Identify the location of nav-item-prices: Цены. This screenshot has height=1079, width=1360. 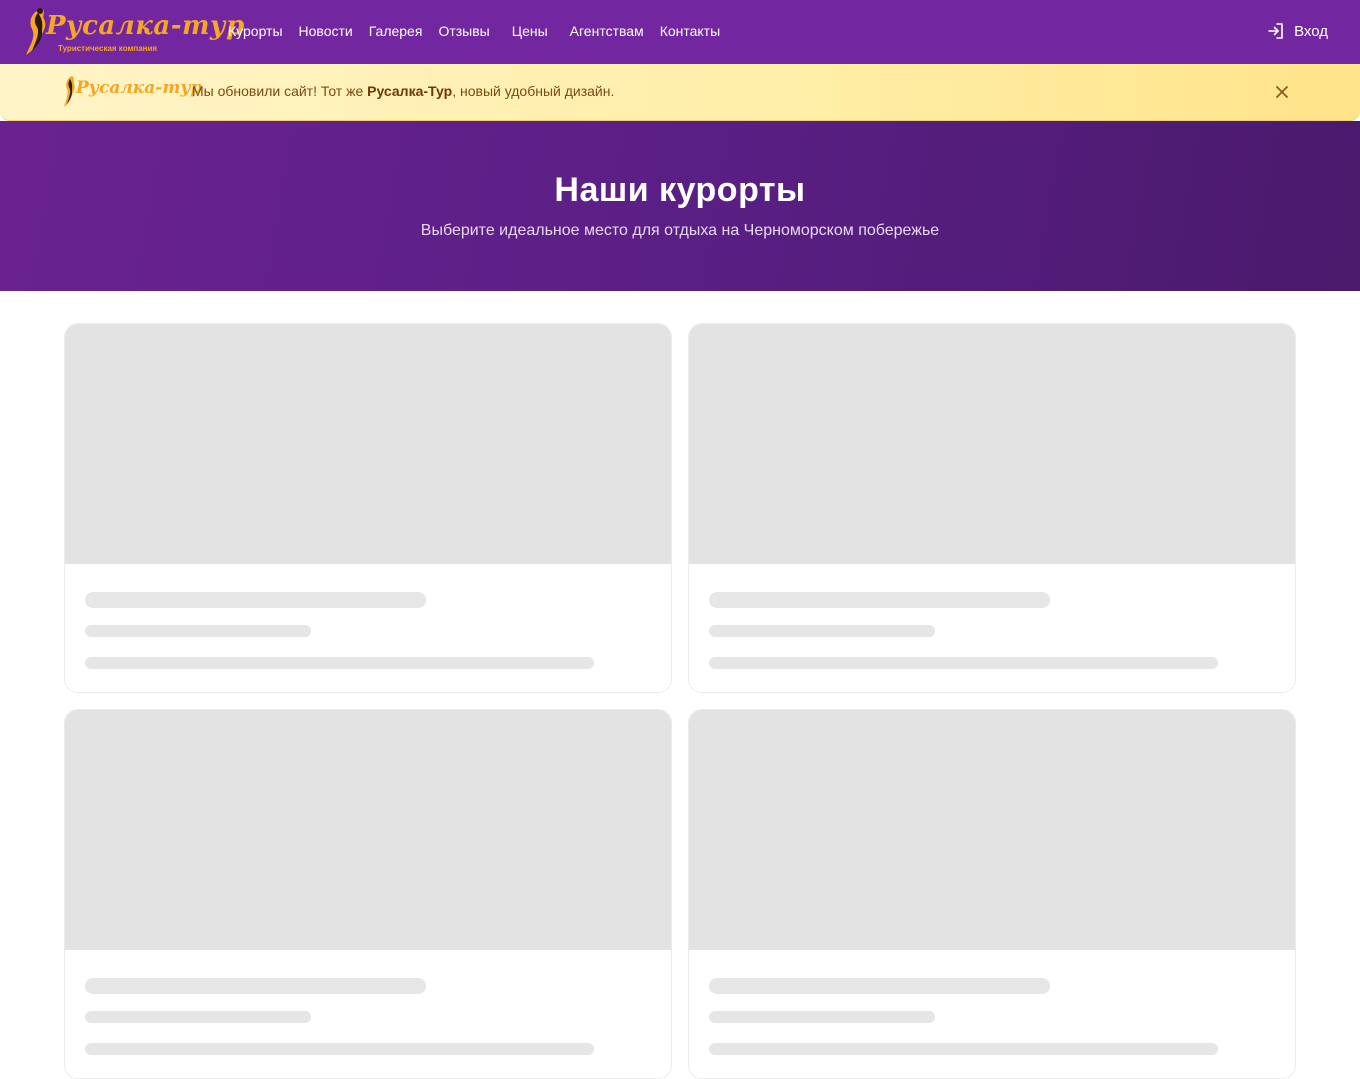
(530, 31).